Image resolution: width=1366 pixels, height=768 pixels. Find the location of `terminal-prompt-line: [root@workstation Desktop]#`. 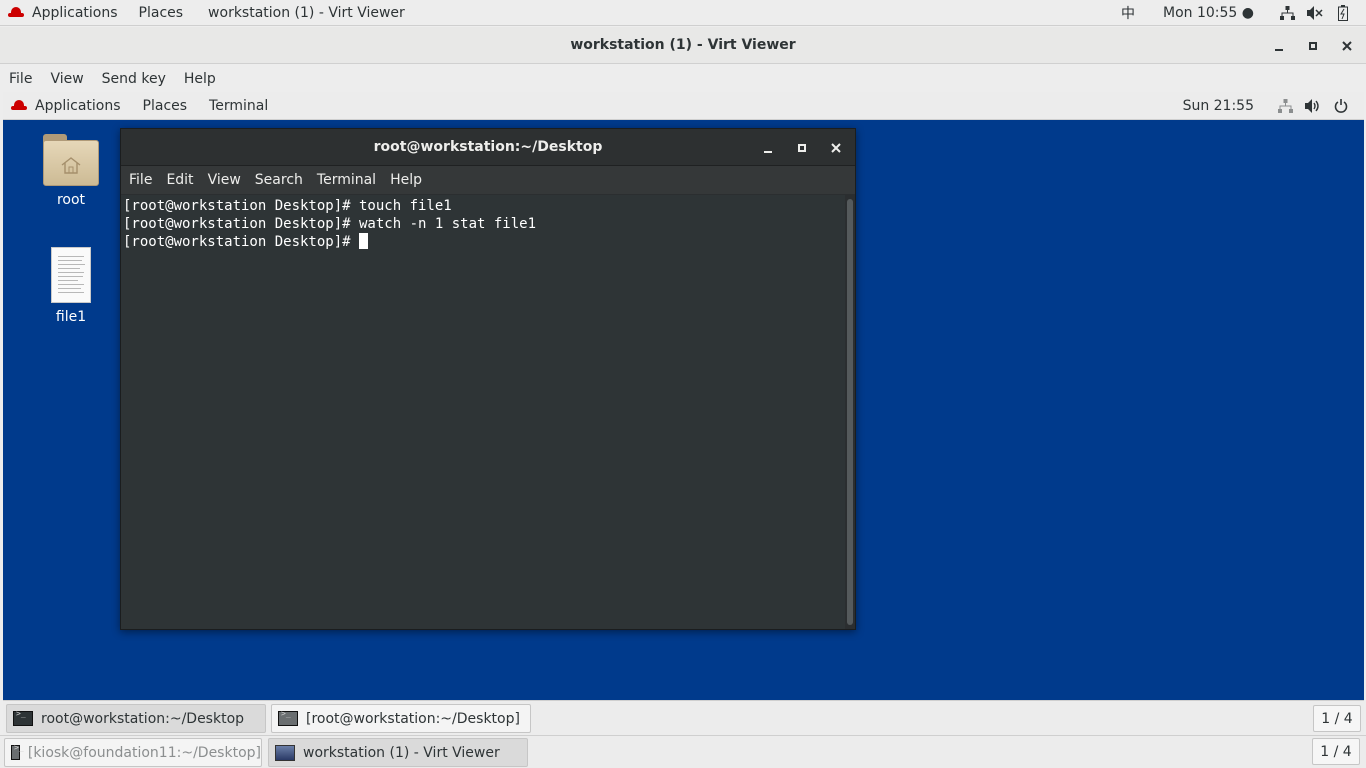

terminal-prompt-line: [root@workstation Desktop]# is located at coordinates (483, 242).